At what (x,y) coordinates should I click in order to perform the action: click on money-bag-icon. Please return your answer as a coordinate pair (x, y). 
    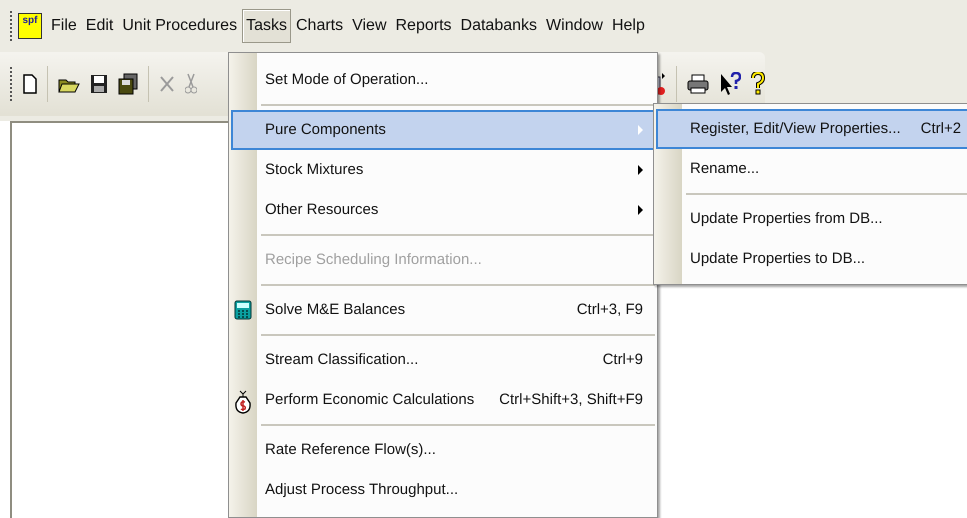
    Looking at the image, I should click on (243, 402).